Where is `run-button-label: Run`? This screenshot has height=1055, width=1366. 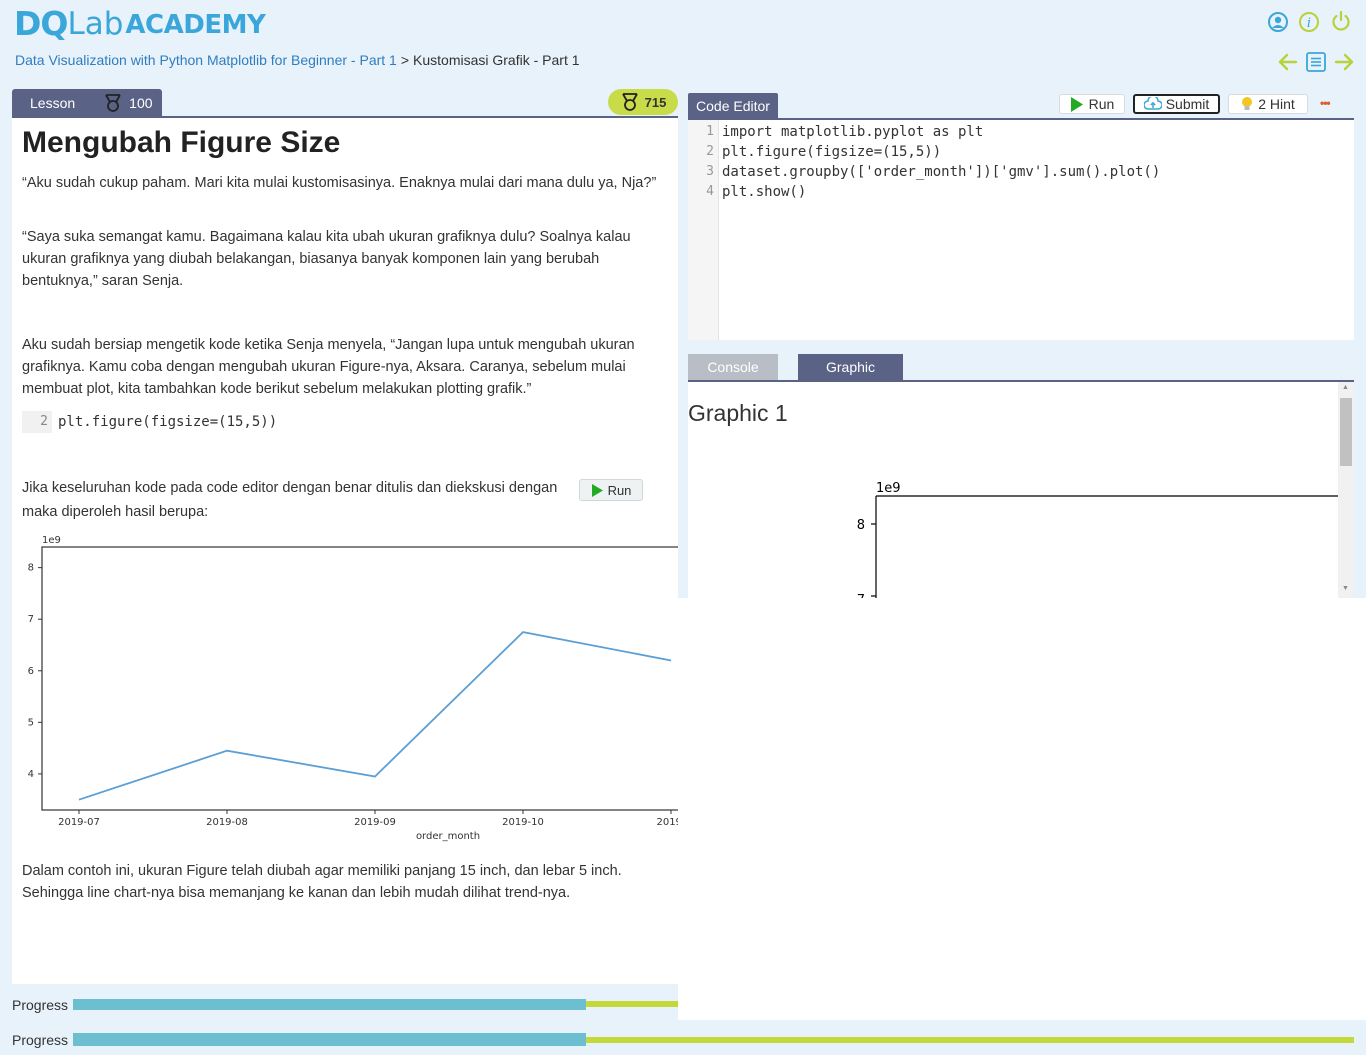 run-button-label: Run is located at coordinates (1101, 104).